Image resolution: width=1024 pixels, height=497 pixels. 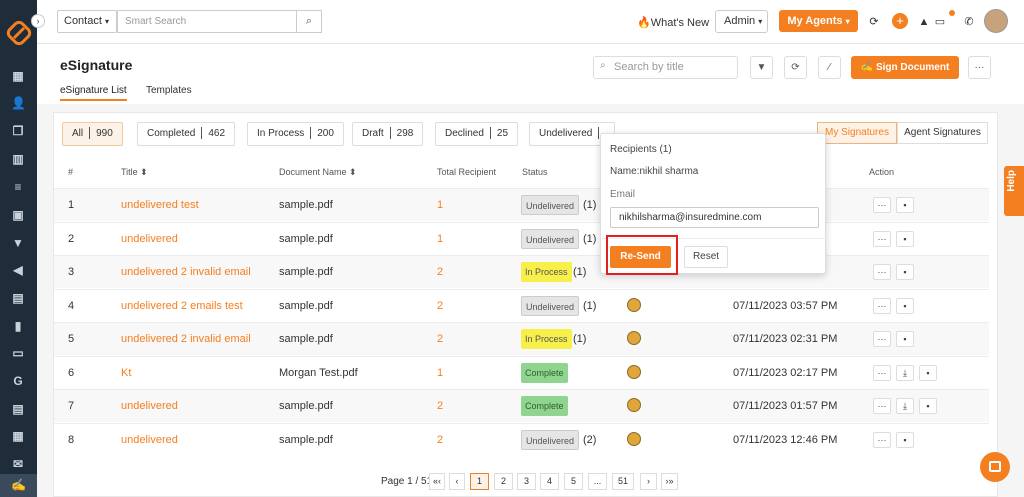 What do you see at coordinates (169, 90) in the screenshot?
I see `tab-templates: Templates` at bounding box center [169, 90].